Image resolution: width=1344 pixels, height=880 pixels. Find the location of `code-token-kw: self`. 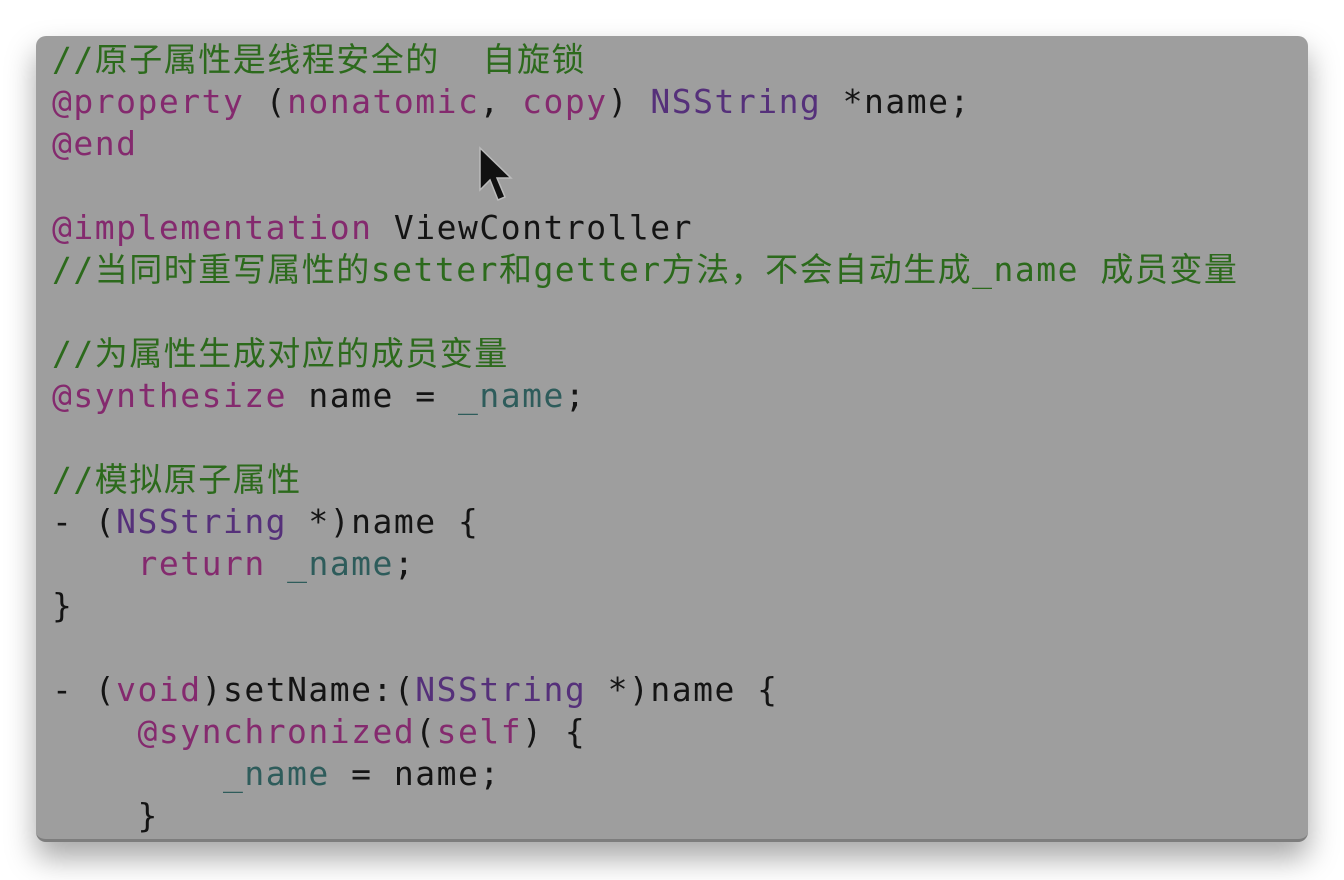

code-token-kw: self is located at coordinates (479, 731).